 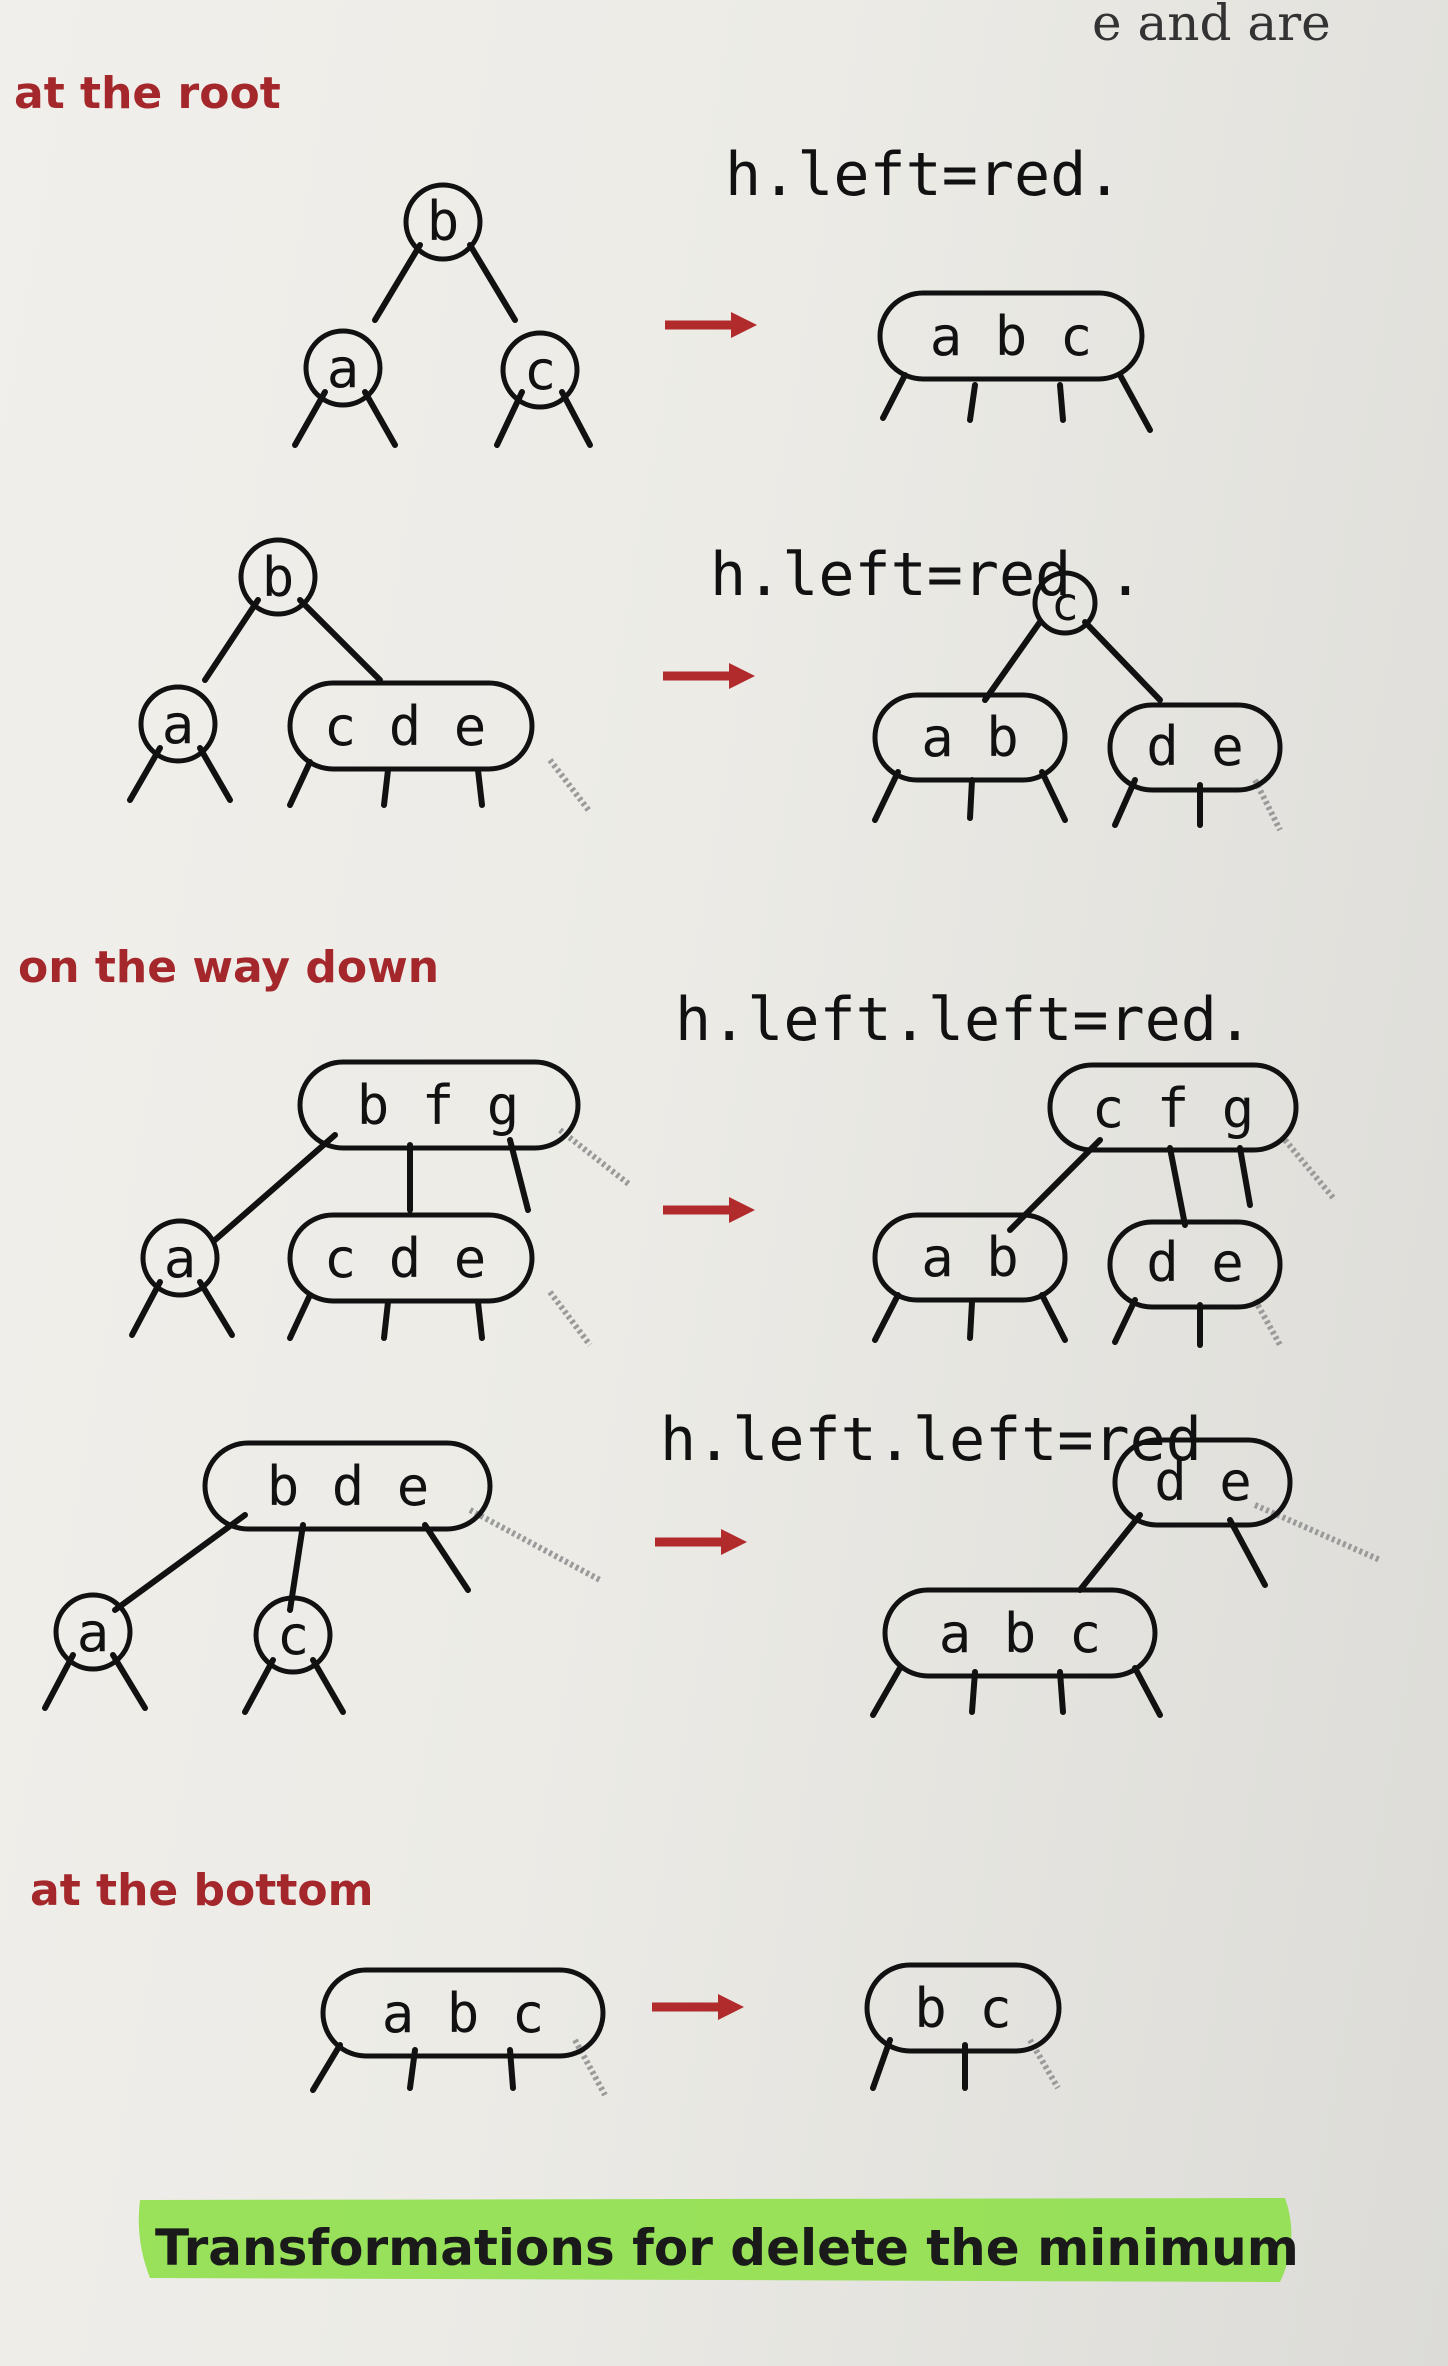 I want to click on figure-caption: Transformations for delete the minimum, so click(x=727, y=2248).